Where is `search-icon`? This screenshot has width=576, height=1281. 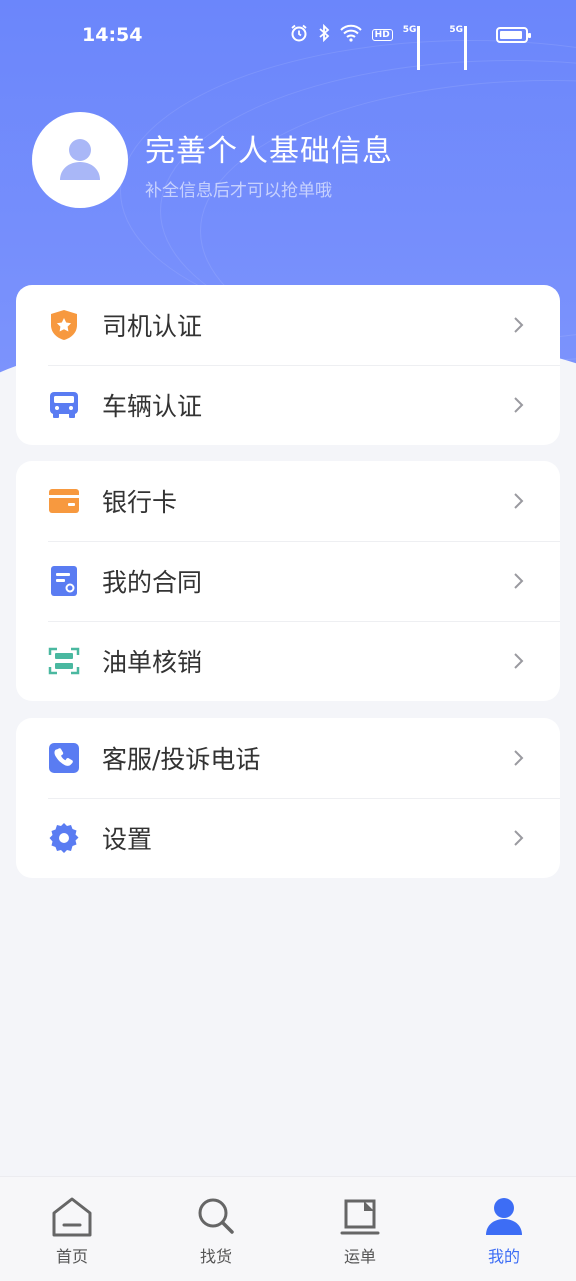 search-icon is located at coordinates (216, 1216).